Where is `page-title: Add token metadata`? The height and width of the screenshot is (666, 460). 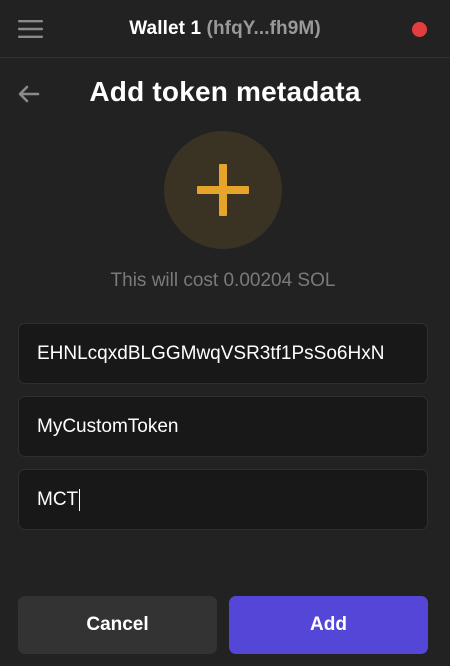 page-title: Add token metadata is located at coordinates (225, 91).